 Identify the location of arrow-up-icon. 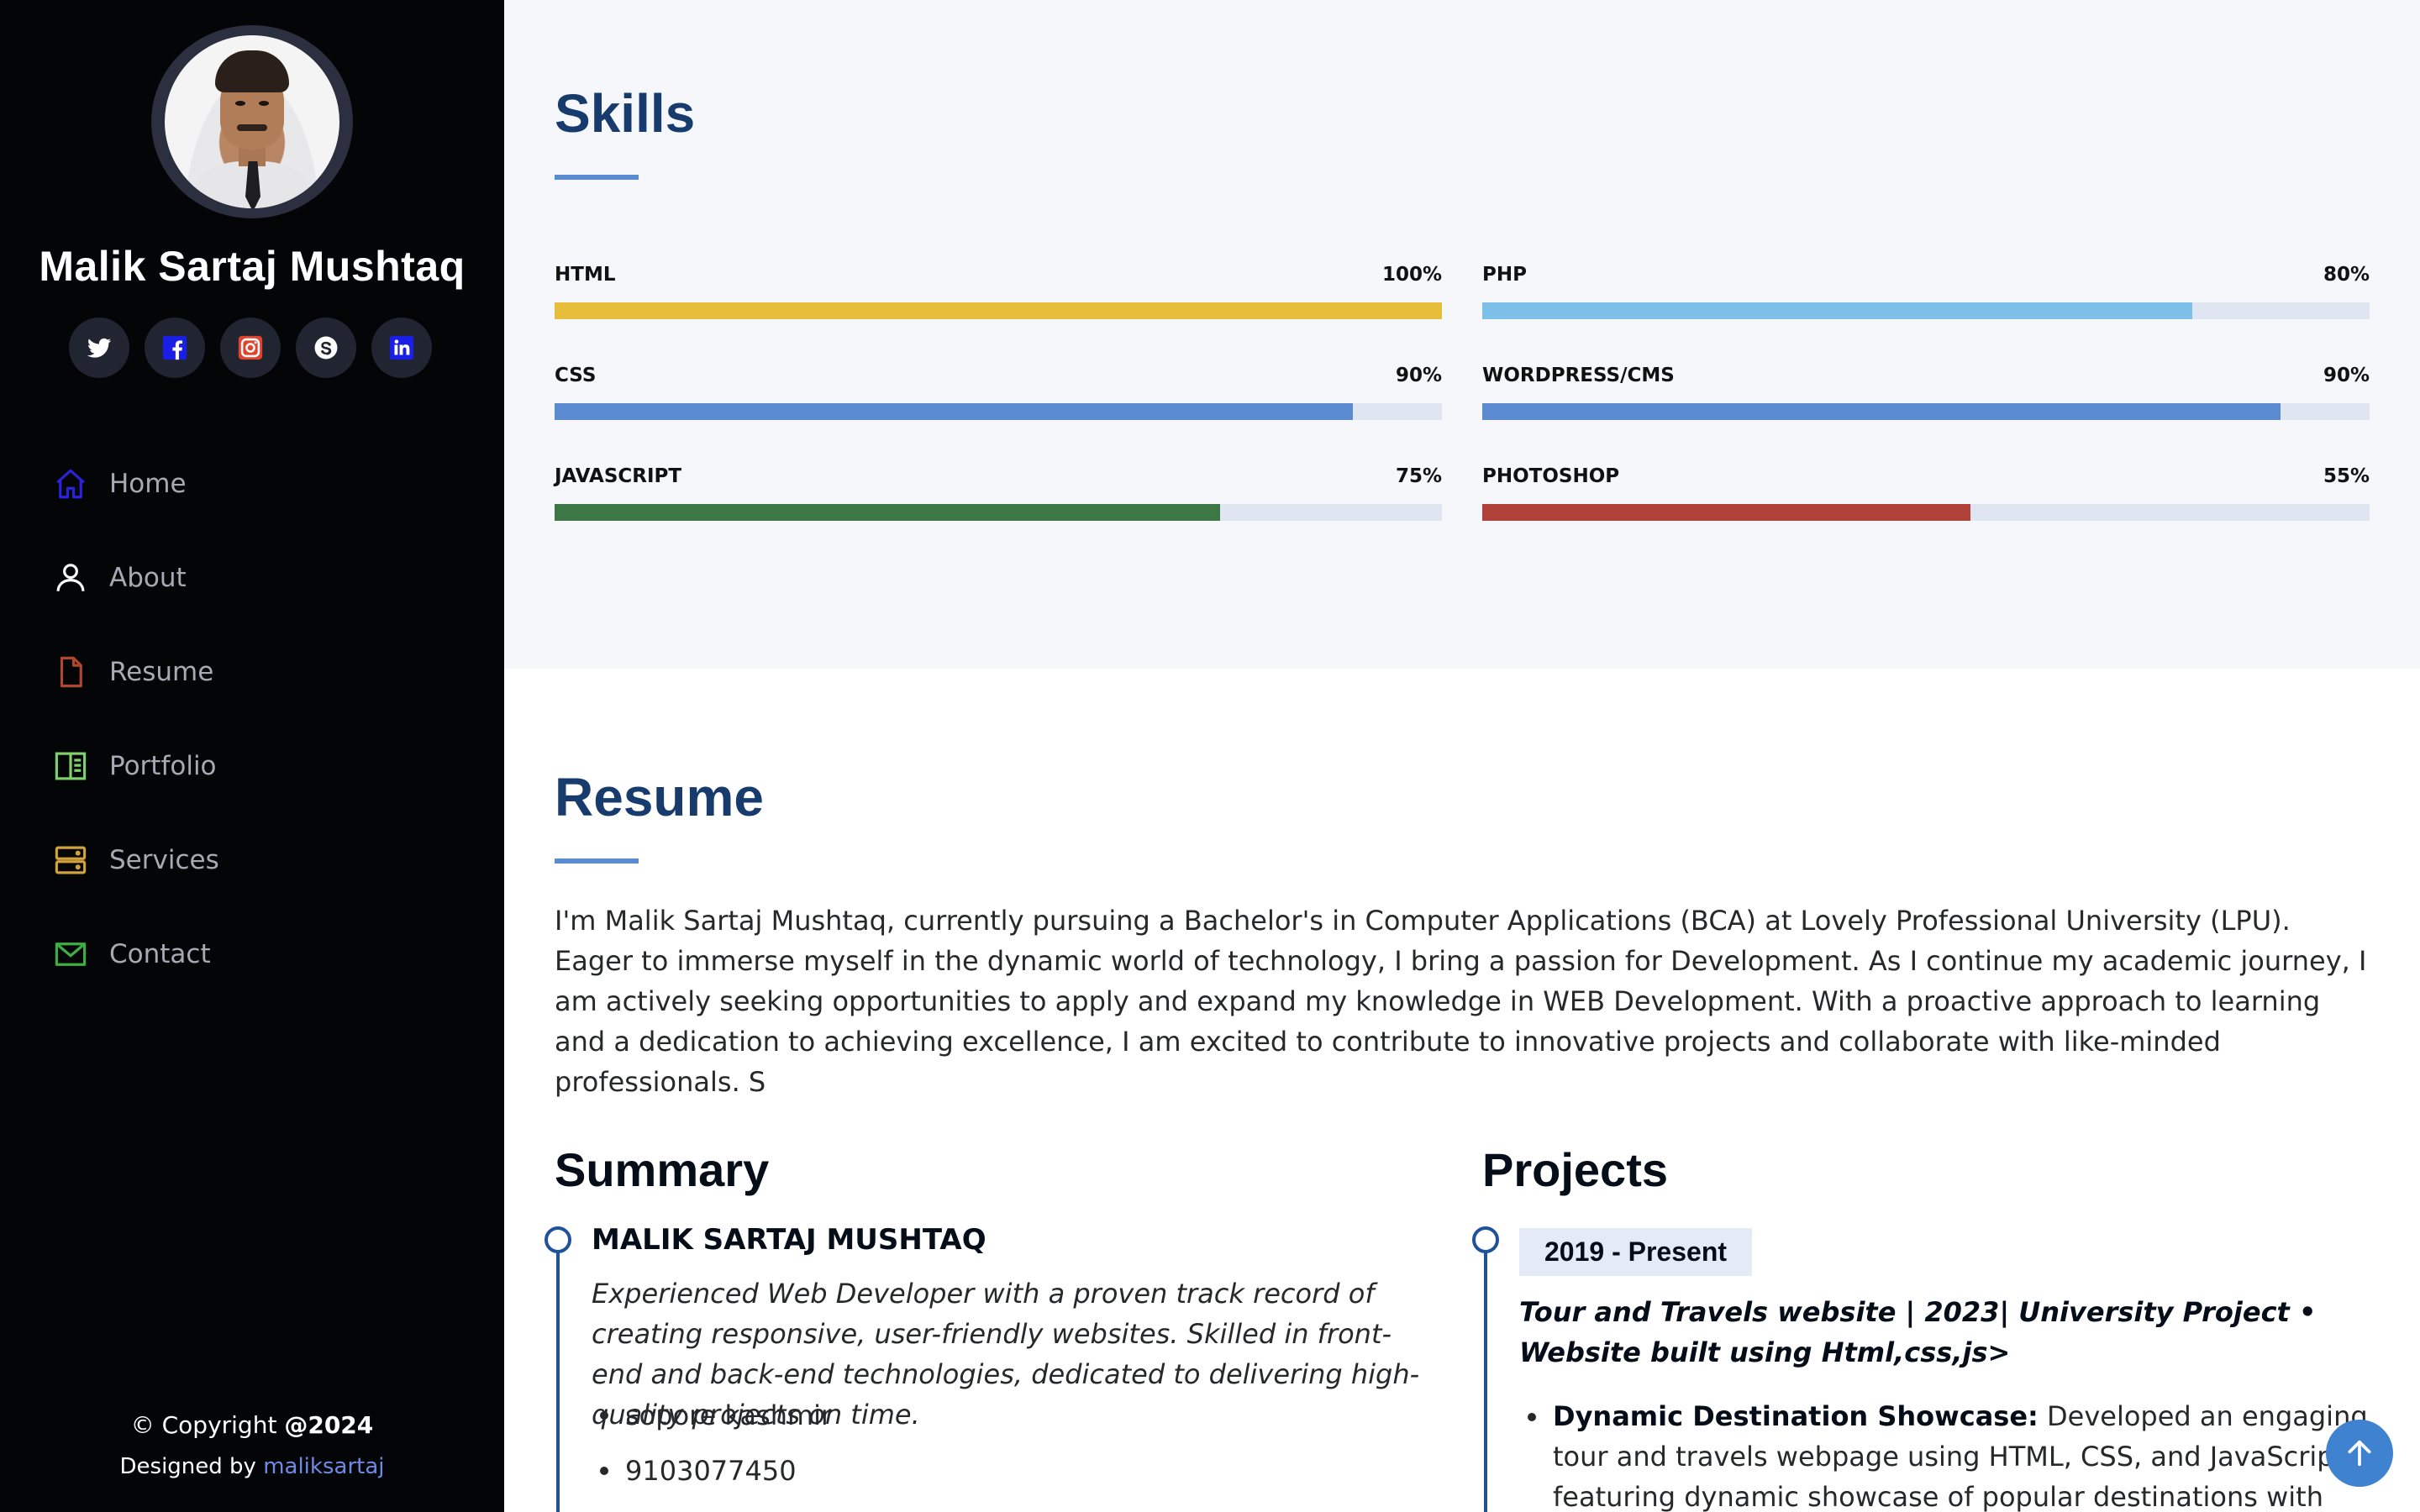
(2359, 1453).